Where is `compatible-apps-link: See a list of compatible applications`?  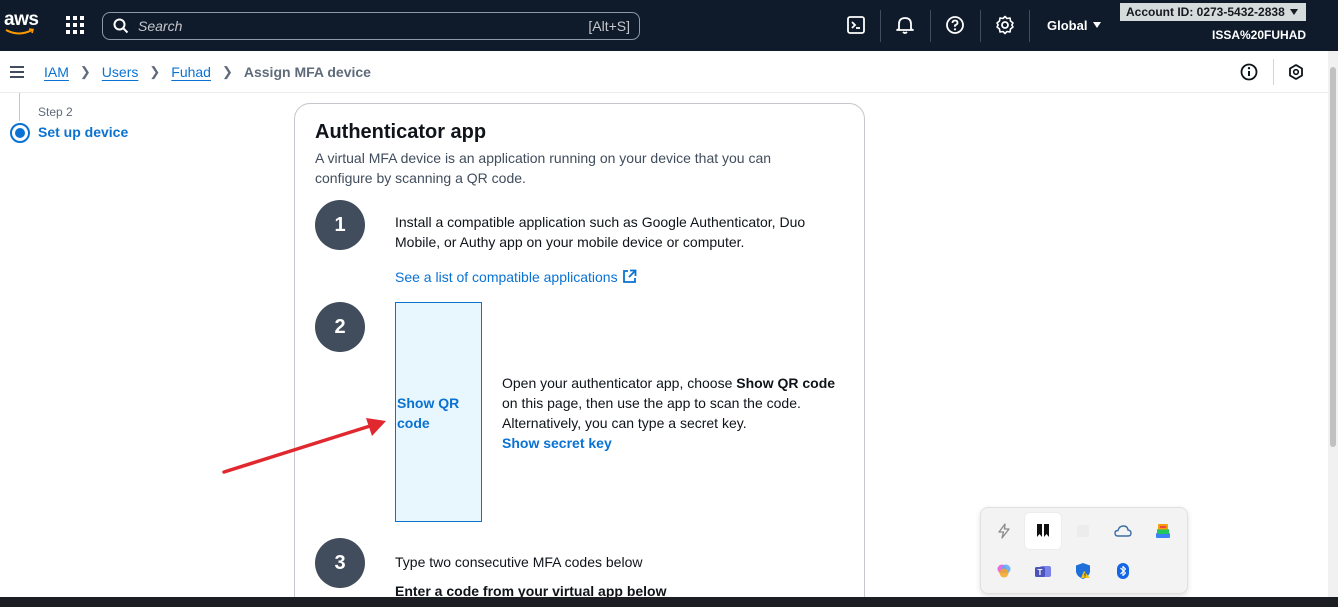
compatible-apps-link: See a list of compatible applications is located at coordinates (516, 277).